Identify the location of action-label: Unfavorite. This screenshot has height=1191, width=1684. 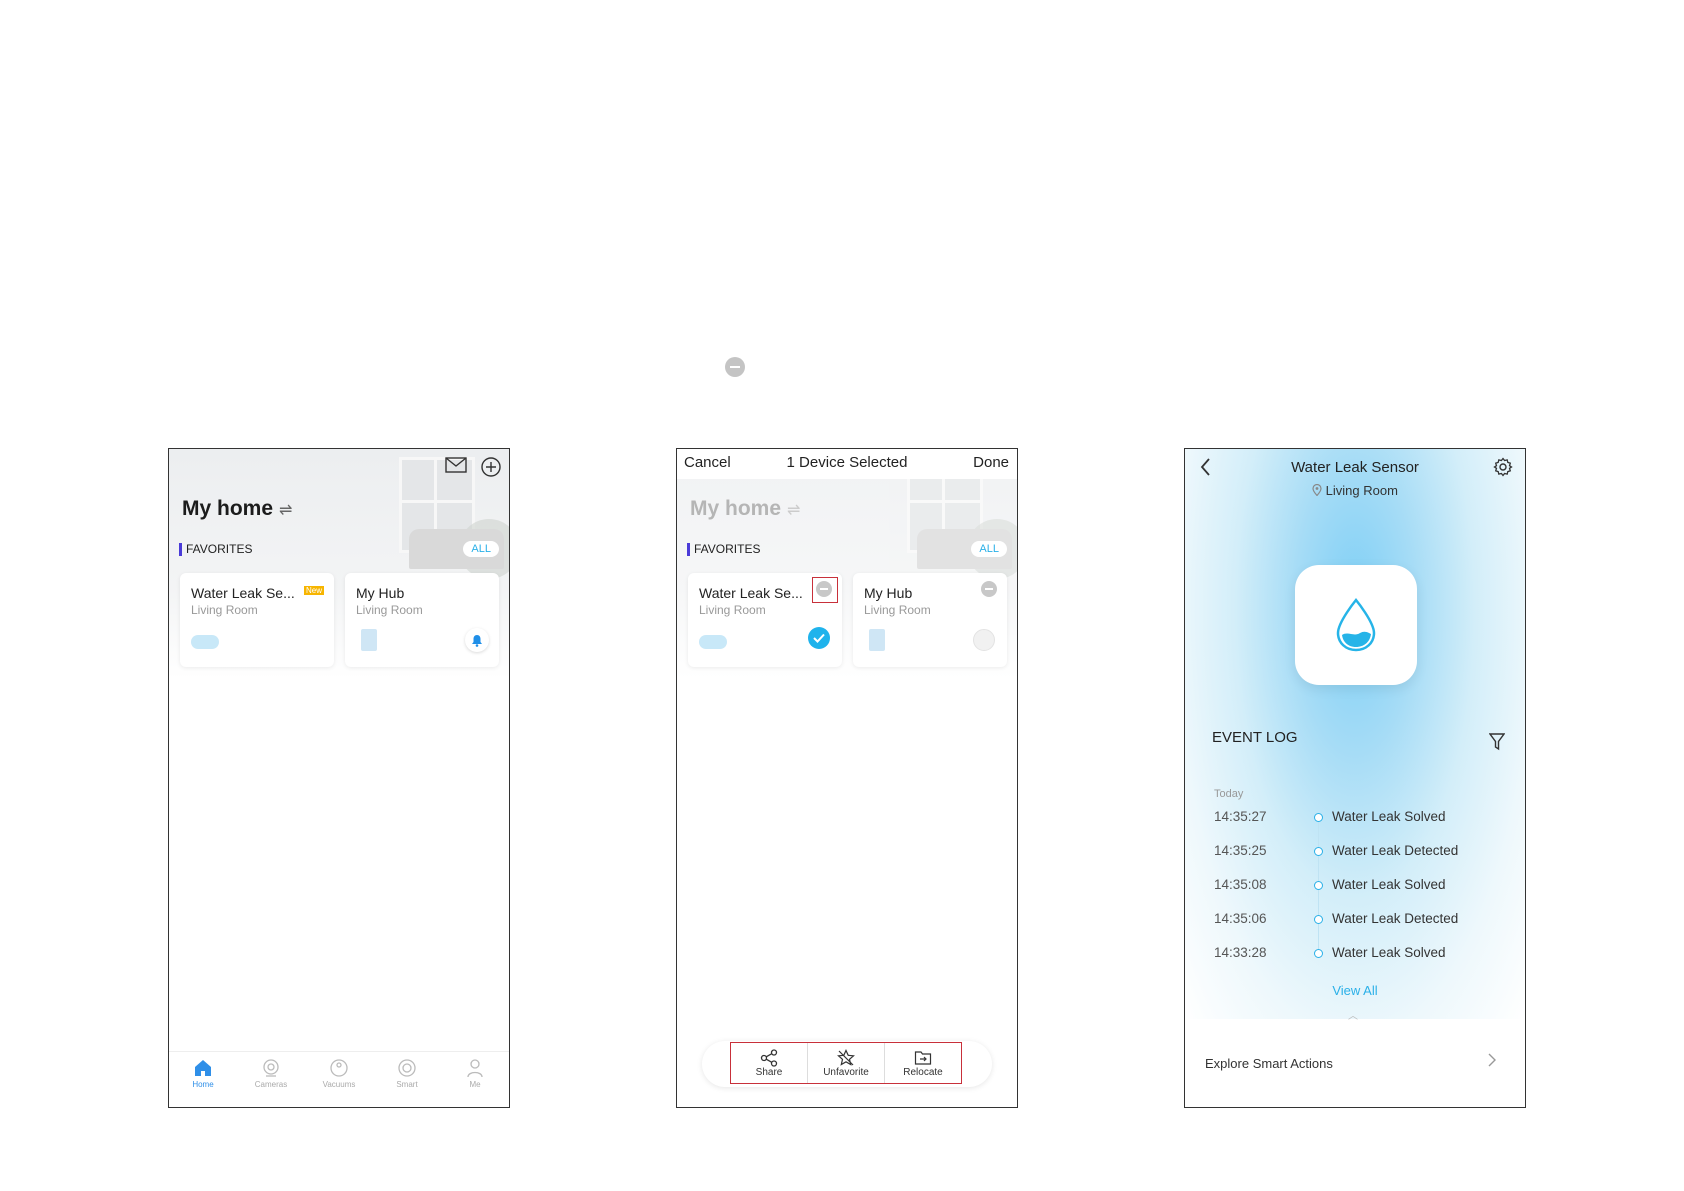
(846, 1072).